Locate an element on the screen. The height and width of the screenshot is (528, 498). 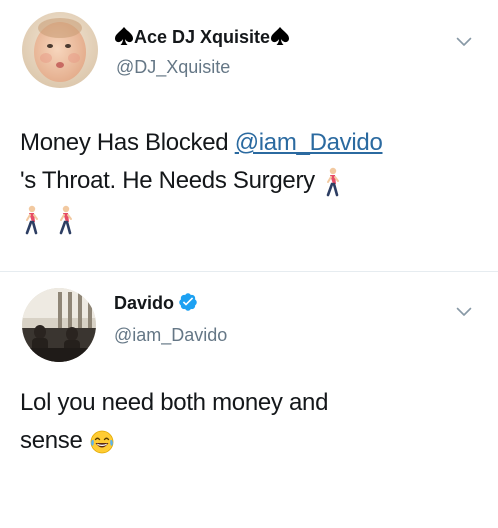
mention-link: @iam_Davido is located at coordinates (309, 142).